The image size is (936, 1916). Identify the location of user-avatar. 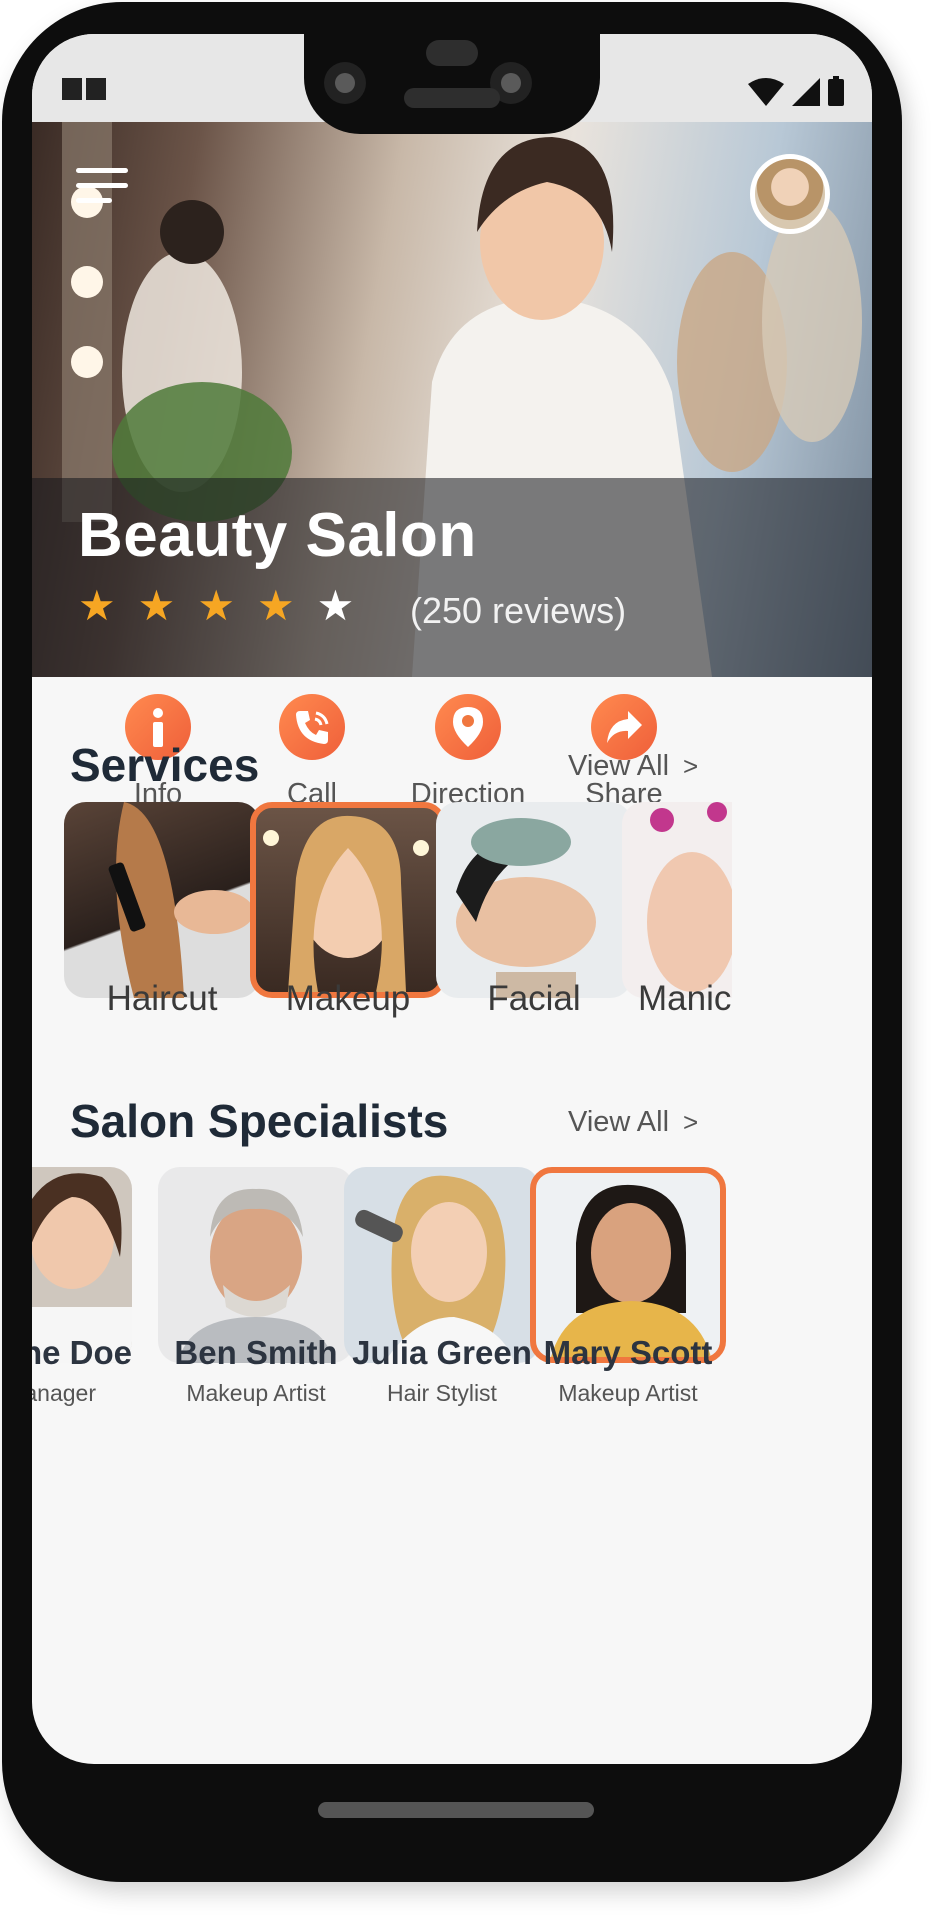
(790, 194).